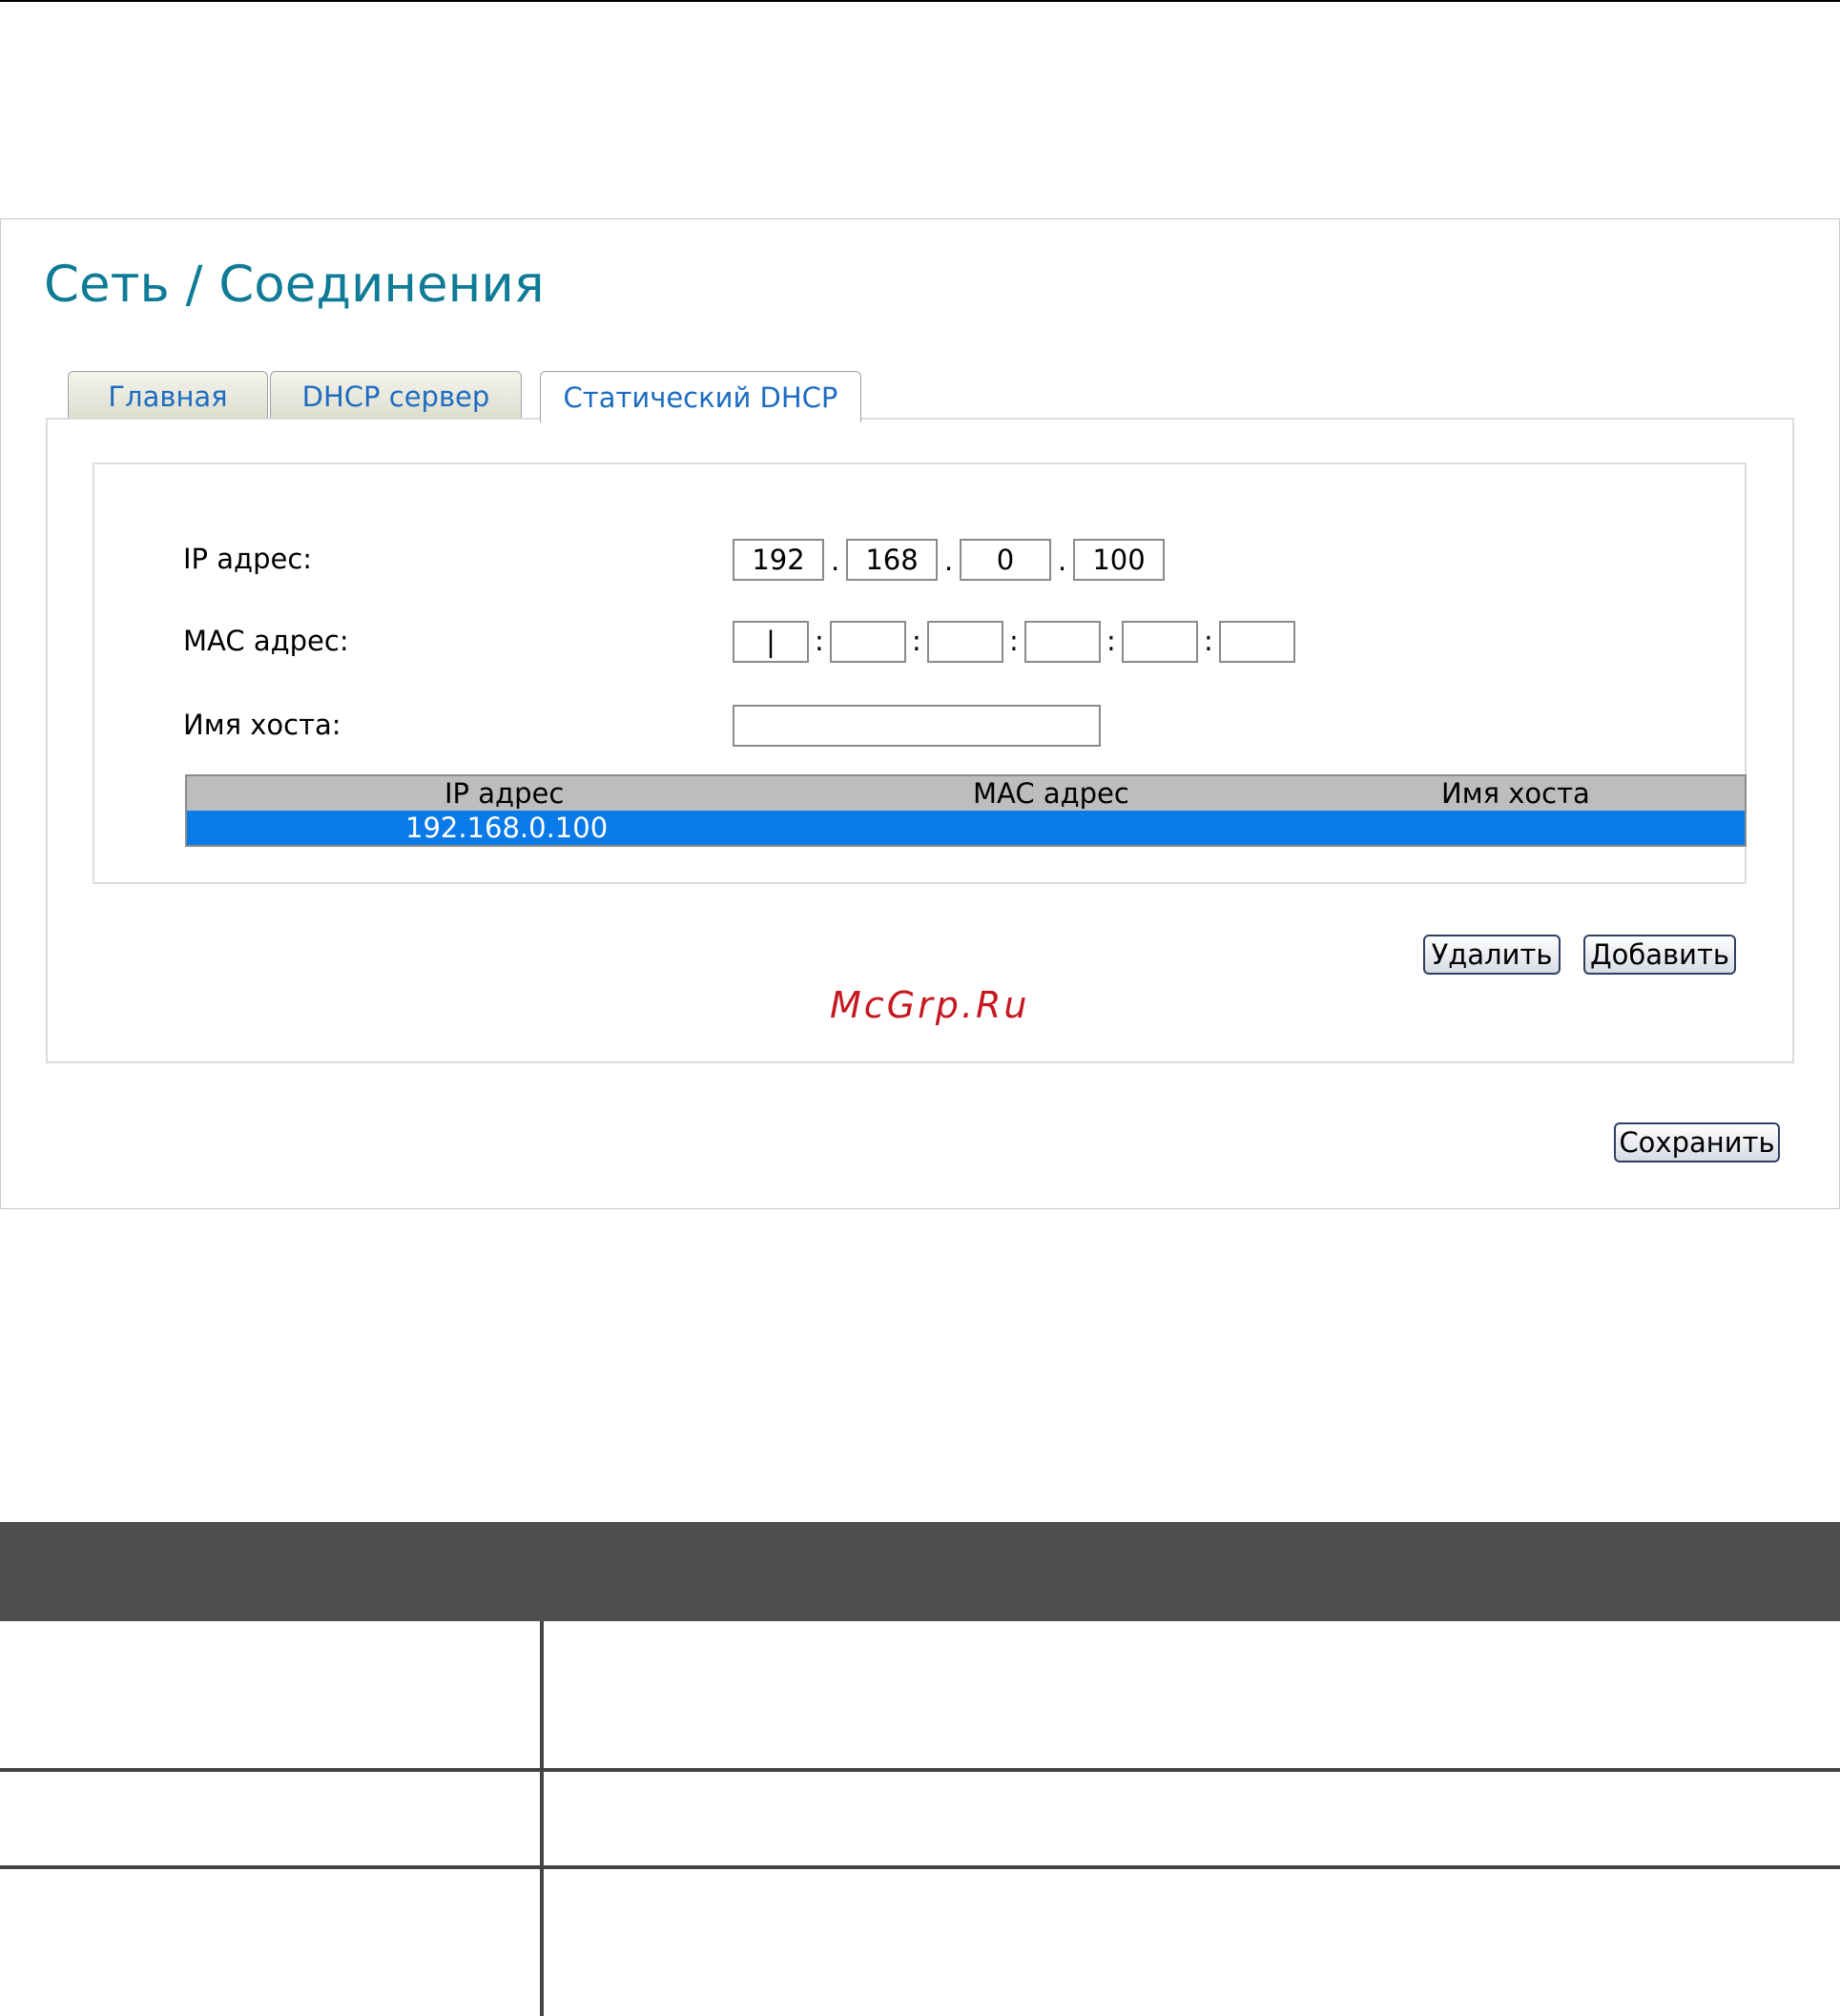 The image size is (1840, 2016). What do you see at coordinates (1492, 955) in the screenshot?
I see `delete-button: Удалить` at bounding box center [1492, 955].